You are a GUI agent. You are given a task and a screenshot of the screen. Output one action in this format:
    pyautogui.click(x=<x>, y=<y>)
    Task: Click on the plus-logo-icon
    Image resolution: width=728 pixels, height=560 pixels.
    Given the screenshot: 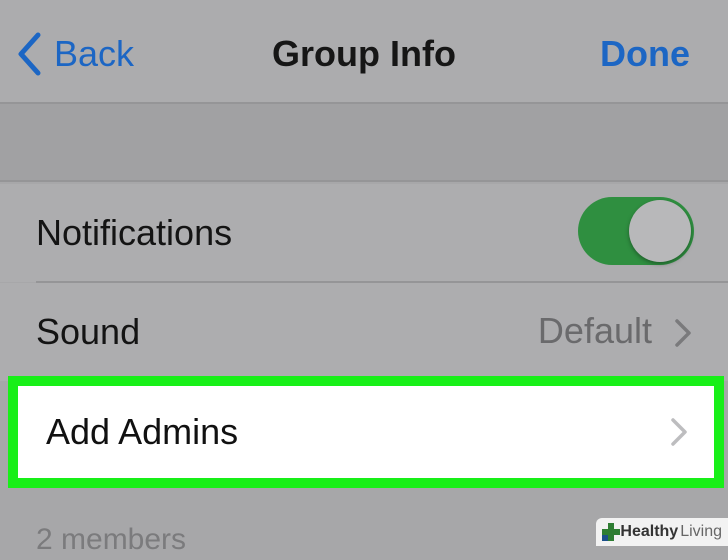 What is the action you would take?
    pyautogui.click(x=611, y=532)
    